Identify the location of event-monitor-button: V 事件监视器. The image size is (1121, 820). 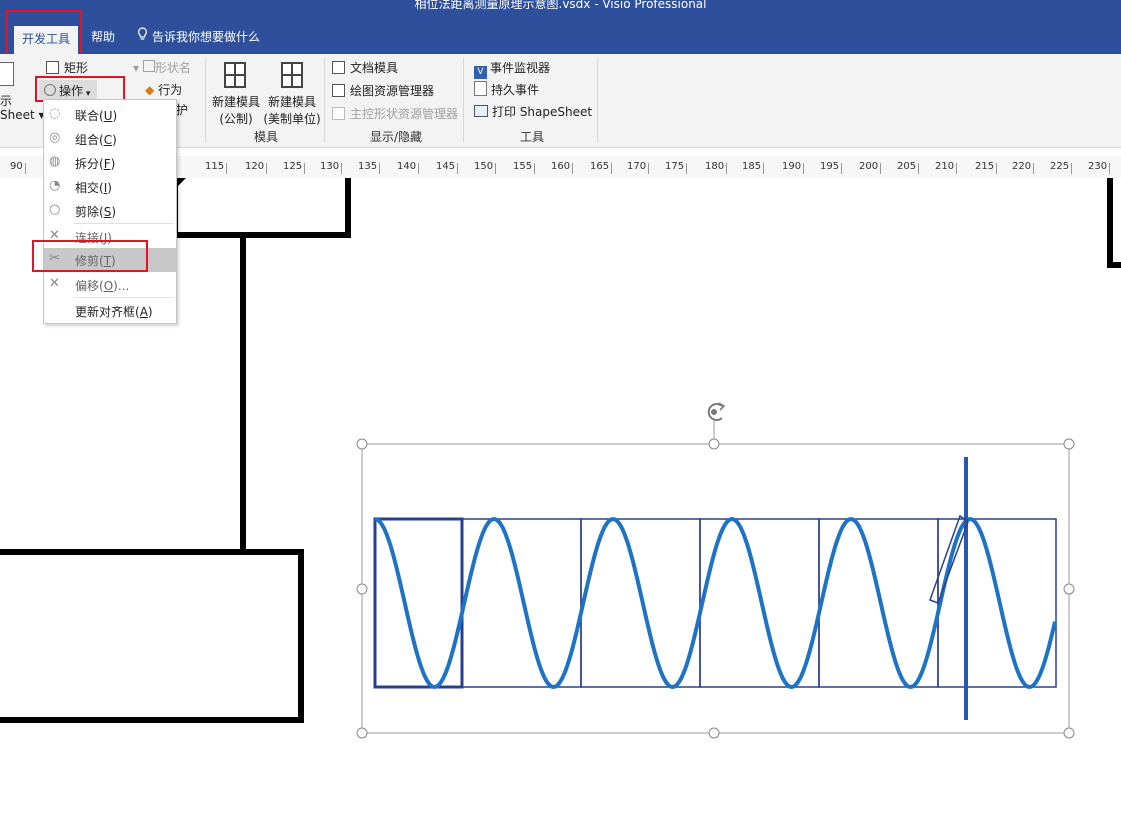
(512, 69).